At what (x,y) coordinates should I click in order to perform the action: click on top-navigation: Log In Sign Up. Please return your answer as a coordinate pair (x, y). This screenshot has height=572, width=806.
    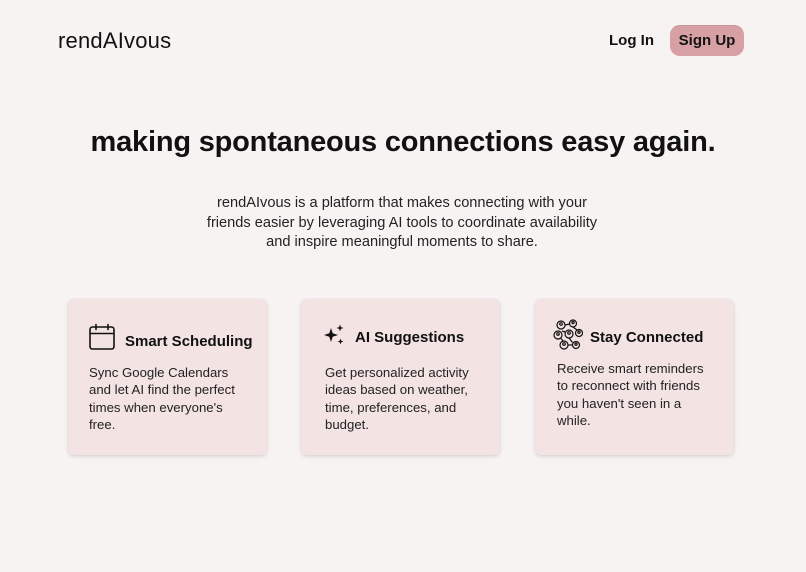
    Looking at the image, I should click on (676, 40).